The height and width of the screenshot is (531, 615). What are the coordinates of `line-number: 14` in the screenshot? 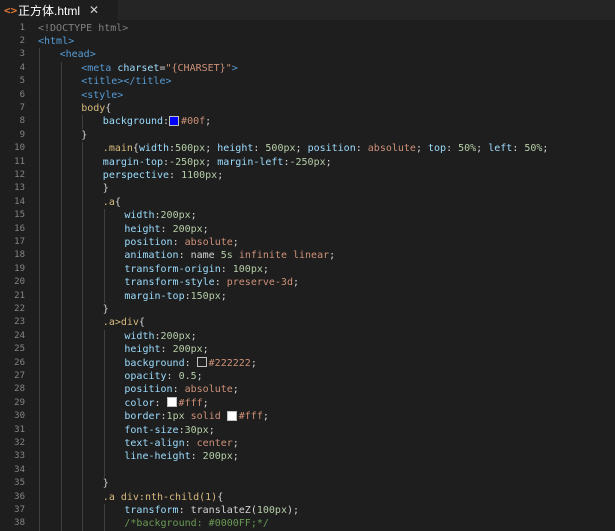 It's located at (19, 201).